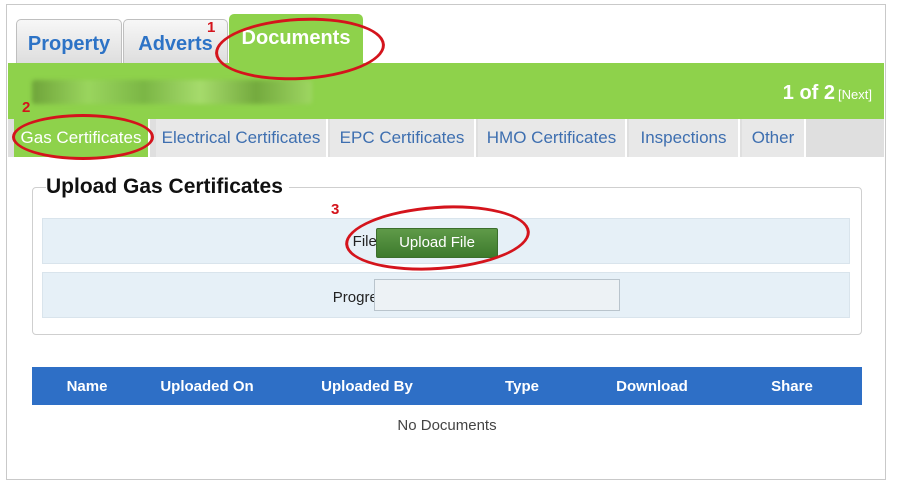 The image size is (920, 483). Describe the element at coordinates (652, 386) in the screenshot. I see `column-download: Download` at that location.